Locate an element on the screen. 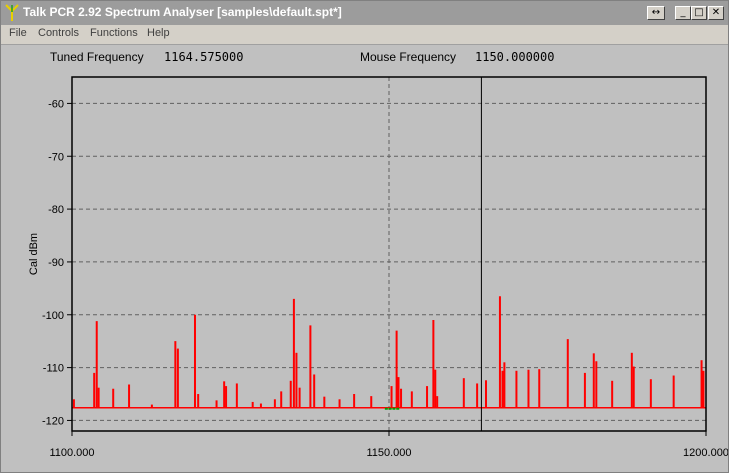  x-tick-label: 1200.000 is located at coordinates (705, 453).